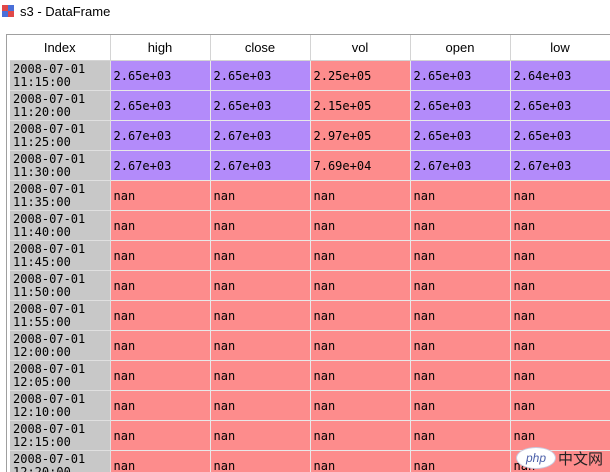 This screenshot has width=610, height=472. Describe the element at coordinates (360, 136) in the screenshot. I see `data-cell-vol: 2.97e+05` at that location.